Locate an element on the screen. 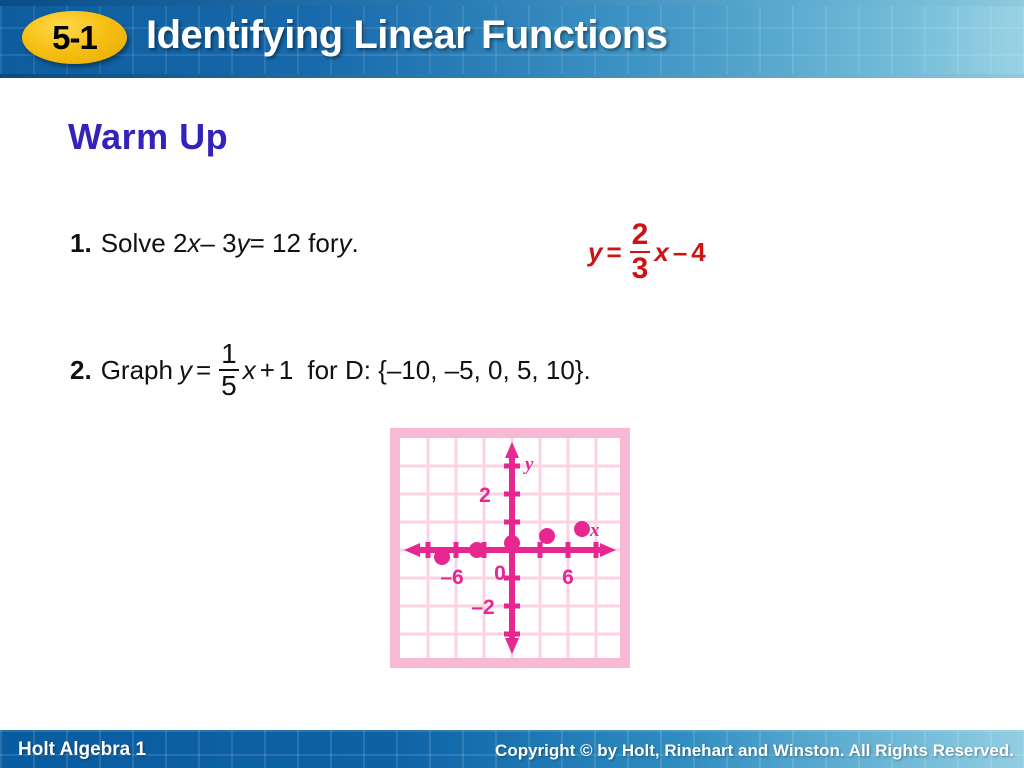 This screenshot has height=768, width=1024. problem-2-fraction-variable: x is located at coordinates (249, 369).